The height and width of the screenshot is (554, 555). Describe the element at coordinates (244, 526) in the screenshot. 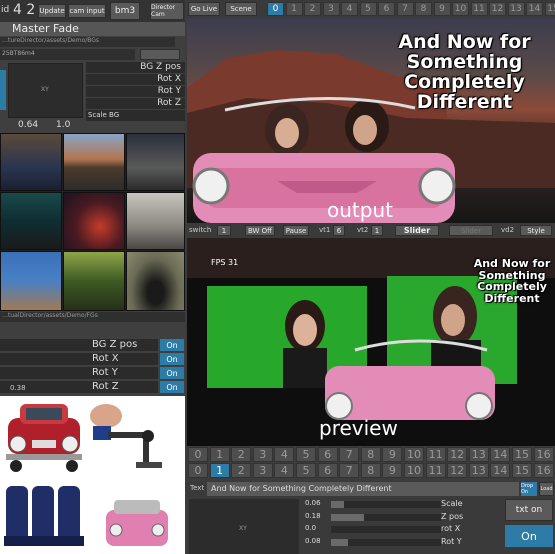

I see `bottom-xy-pad: XY` at that location.